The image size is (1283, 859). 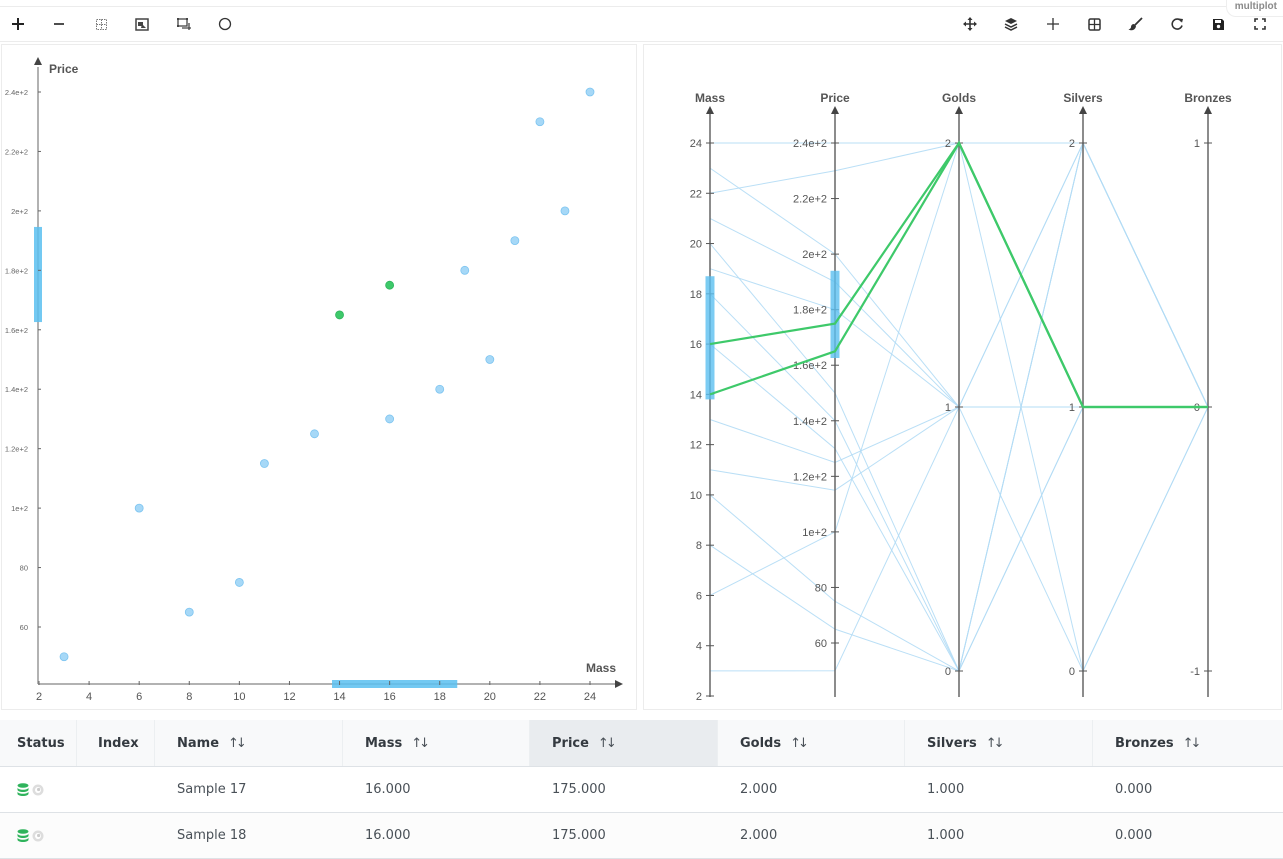 I want to click on name-cell: Sample 17, so click(x=212, y=789).